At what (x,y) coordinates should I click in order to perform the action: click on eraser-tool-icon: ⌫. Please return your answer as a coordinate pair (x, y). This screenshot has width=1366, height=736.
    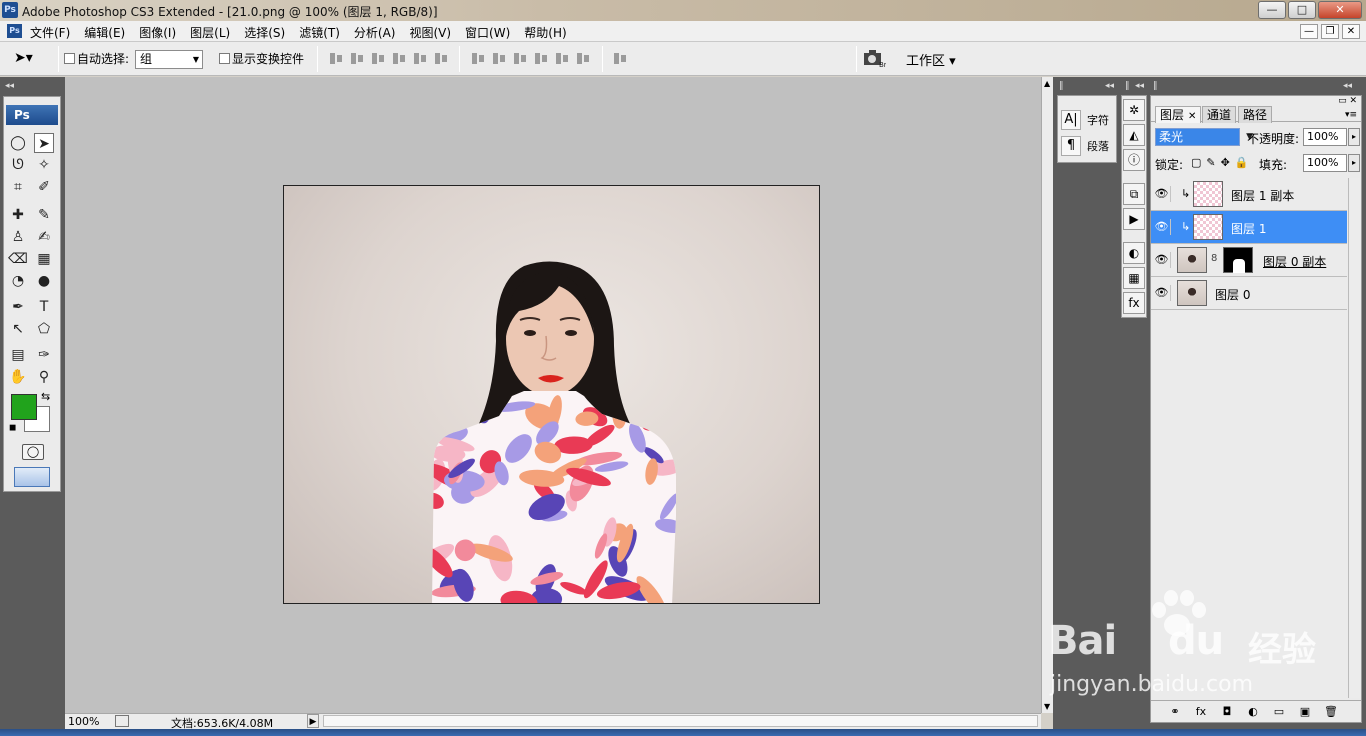
    Looking at the image, I should click on (18, 259).